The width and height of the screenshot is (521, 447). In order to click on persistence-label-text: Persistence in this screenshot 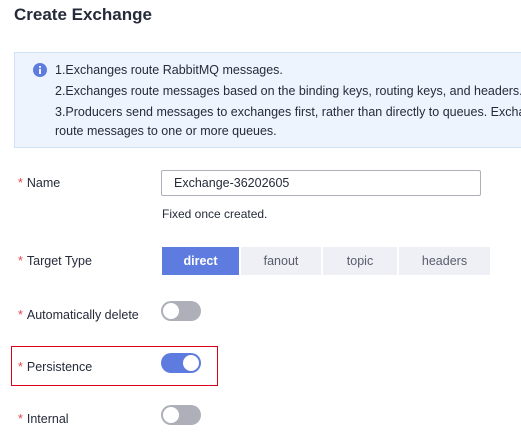, I will do `click(59, 367)`.